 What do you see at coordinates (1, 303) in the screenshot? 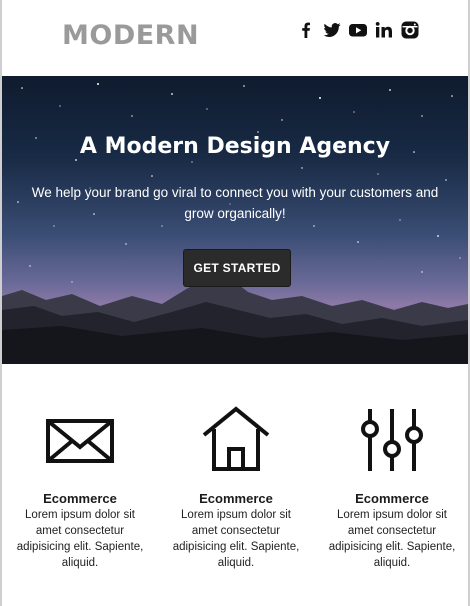
I see `left-border` at bounding box center [1, 303].